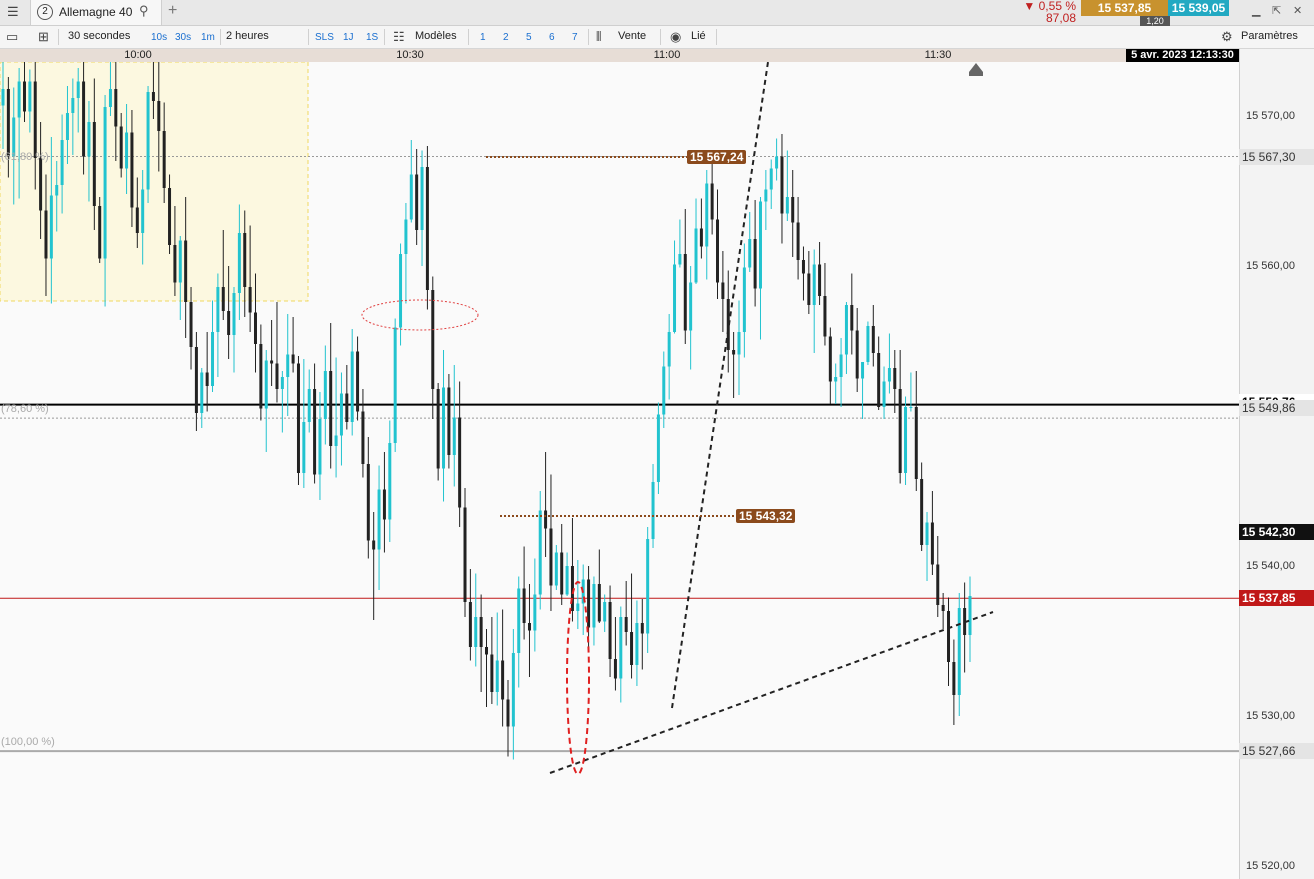 This screenshot has height=879, width=1314. I want to click on detach-icon: ⇱, so click(1276, 10).